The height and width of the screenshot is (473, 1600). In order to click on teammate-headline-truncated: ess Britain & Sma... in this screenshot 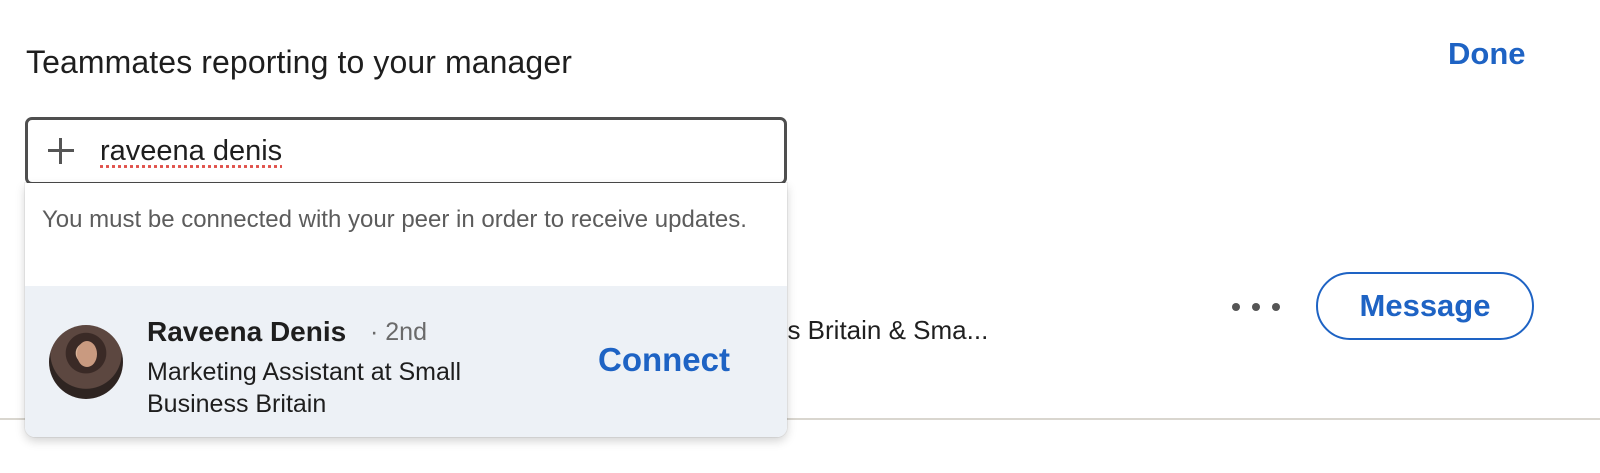, I will do `click(874, 330)`.